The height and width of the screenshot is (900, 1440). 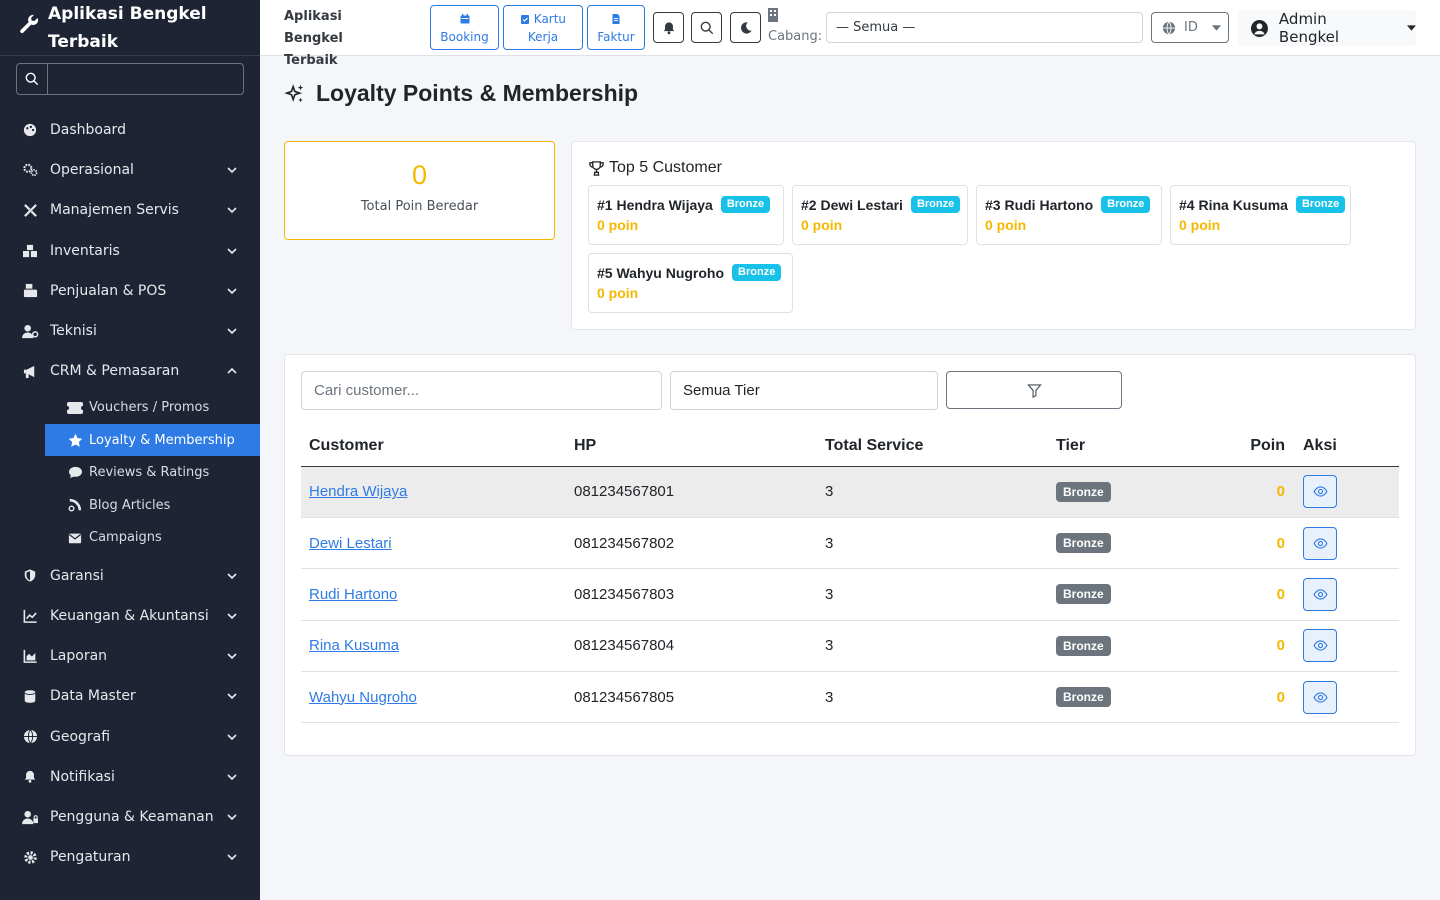 I want to click on notification-button, so click(x=668, y=27).